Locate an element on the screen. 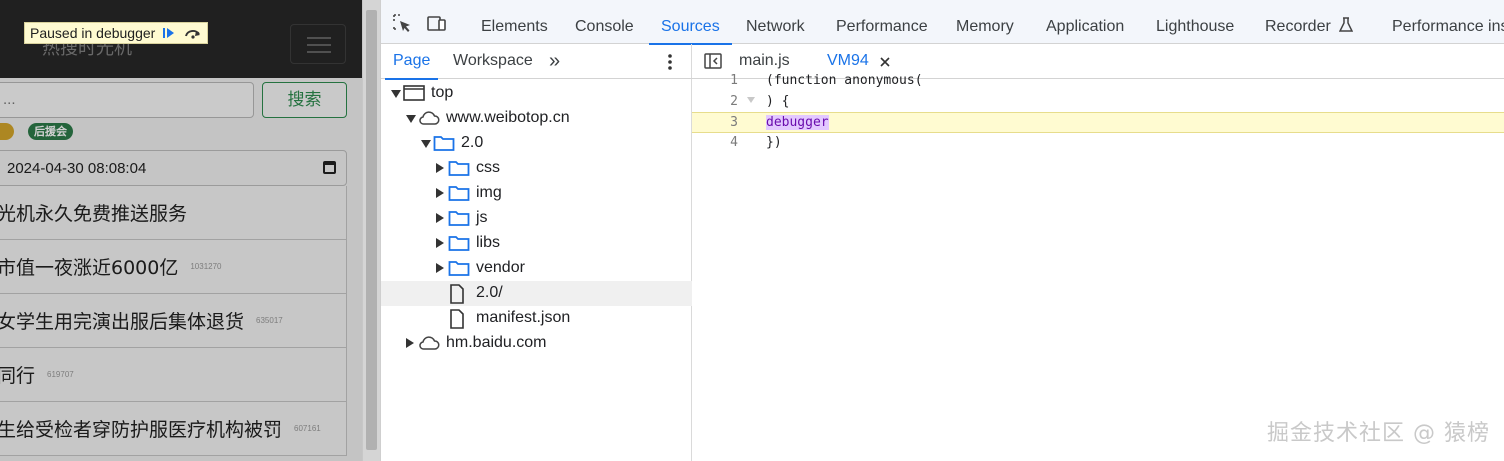 The height and width of the screenshot is (461, 1504). tab-performance-insights: Performance ins is located at coordinates (1448, 22).